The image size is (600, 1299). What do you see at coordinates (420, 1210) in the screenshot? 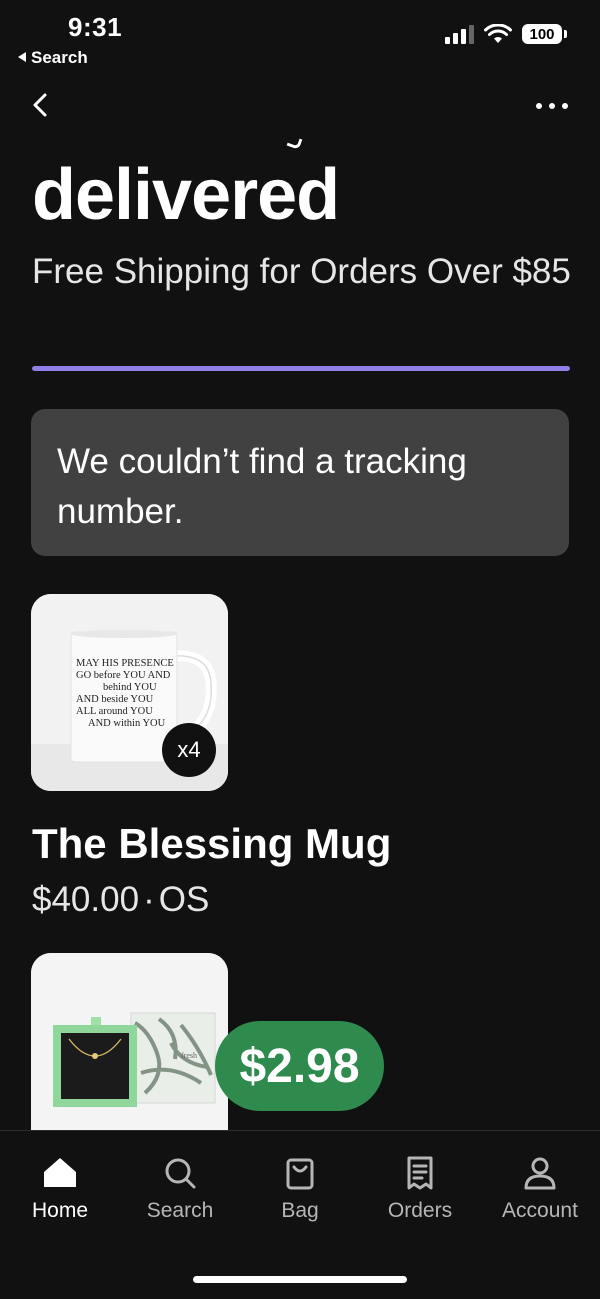
I see `tab-label: Orders` at bounding box center [420, 1210].